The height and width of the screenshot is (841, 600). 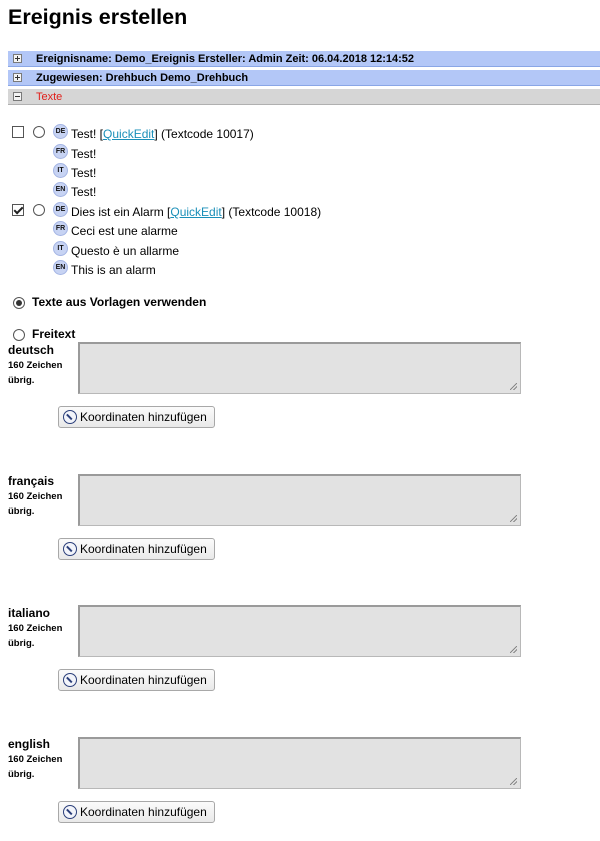 I want to click on text-line-de: Test! [QuickEdit] (Textcode 10017), so click(x=162, y=134).